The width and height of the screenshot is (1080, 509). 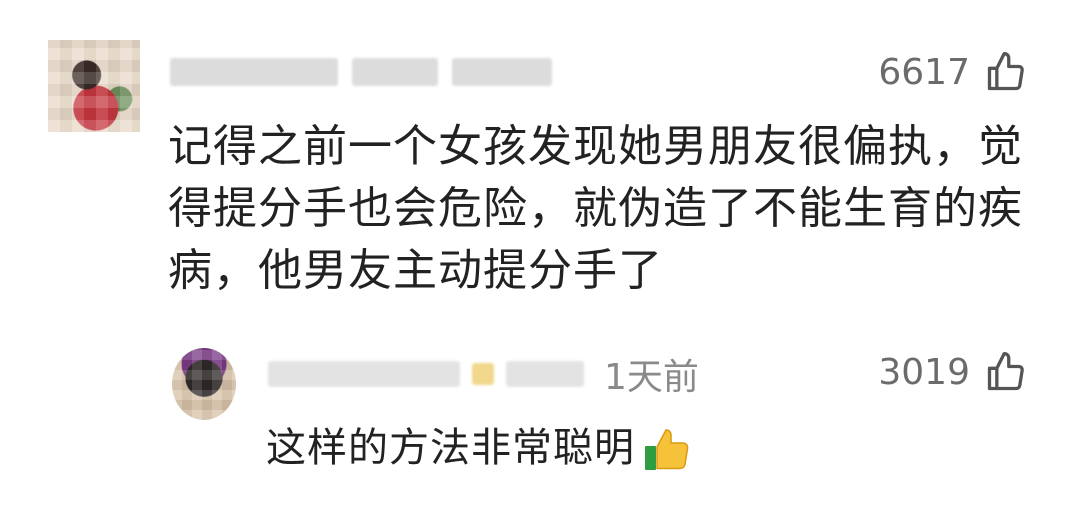 What do you see at coordinates (545, 374) in the screenshot?
I see `replier-location-redacted` at bounding box center [545, 374].